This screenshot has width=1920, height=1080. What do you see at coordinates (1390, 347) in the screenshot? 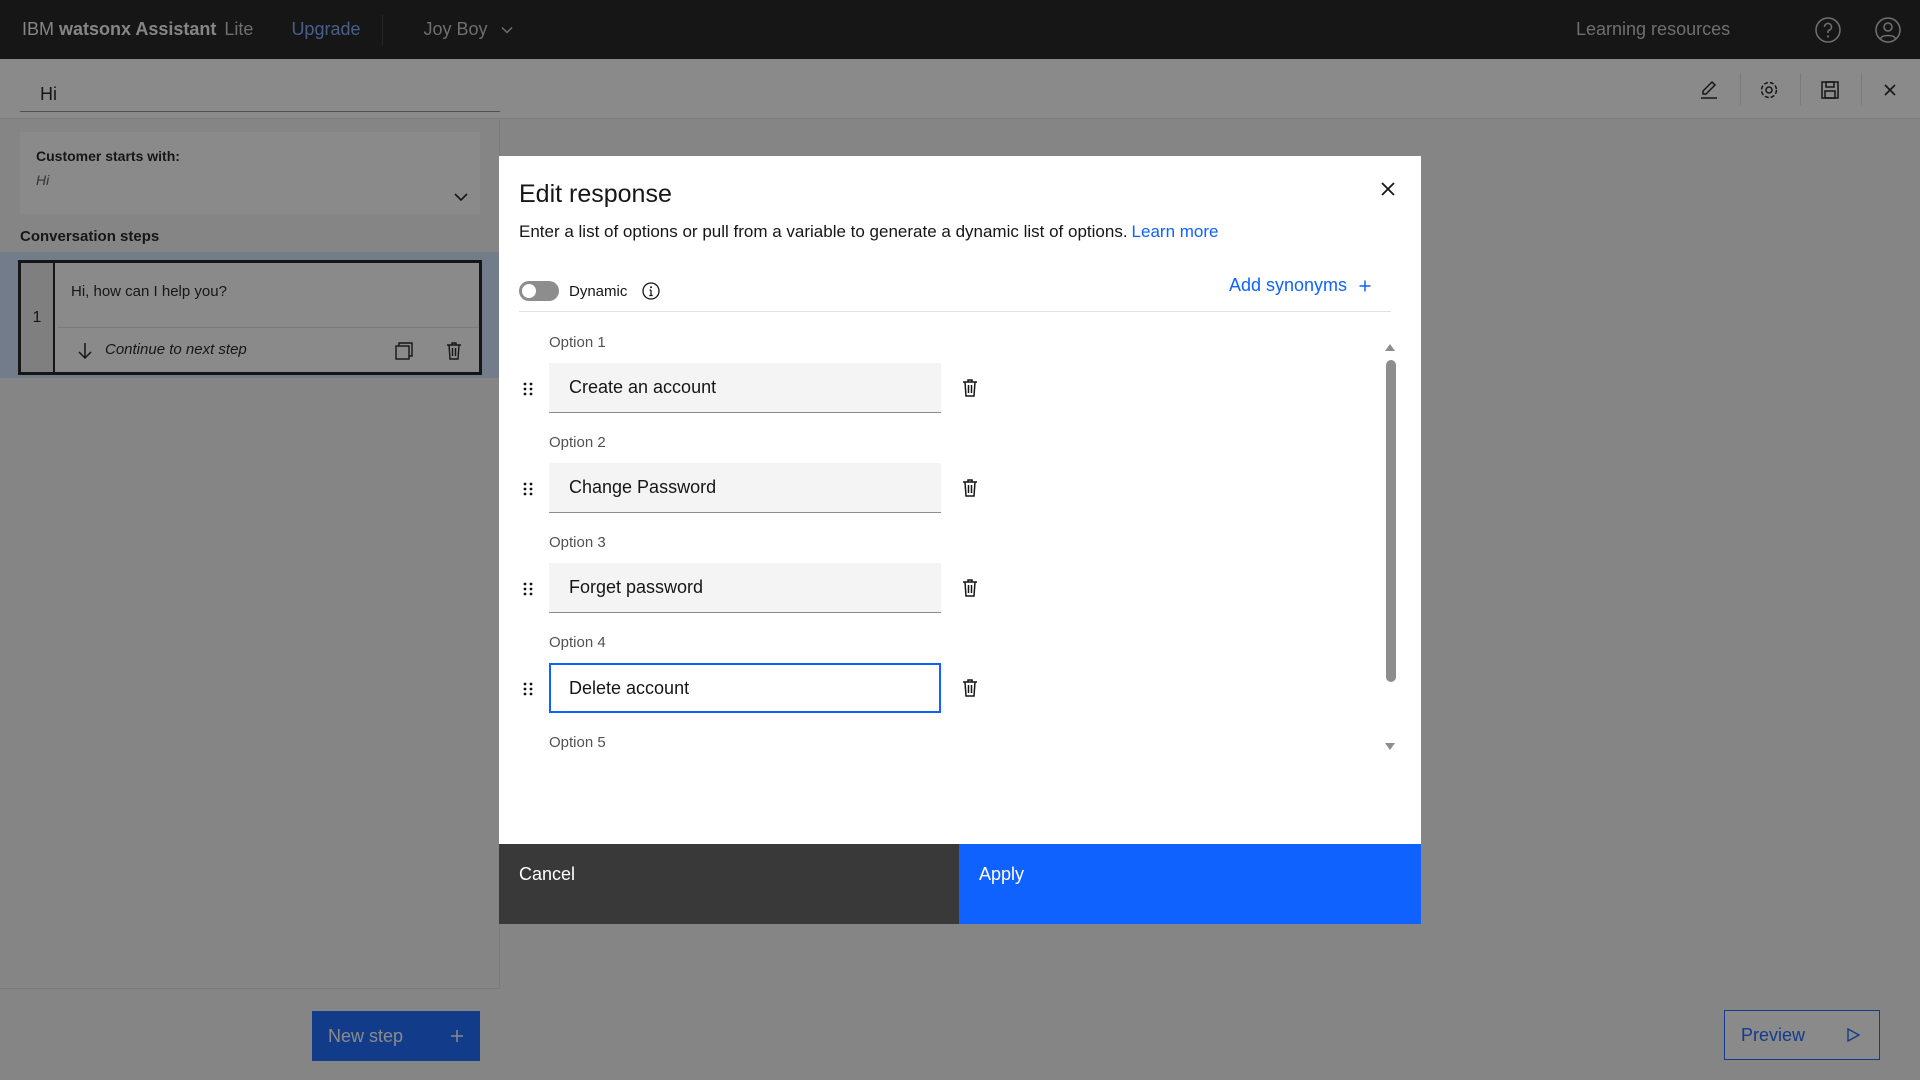
I see `scroll-up-arrow-icon` at bounding box center [1390, 347].